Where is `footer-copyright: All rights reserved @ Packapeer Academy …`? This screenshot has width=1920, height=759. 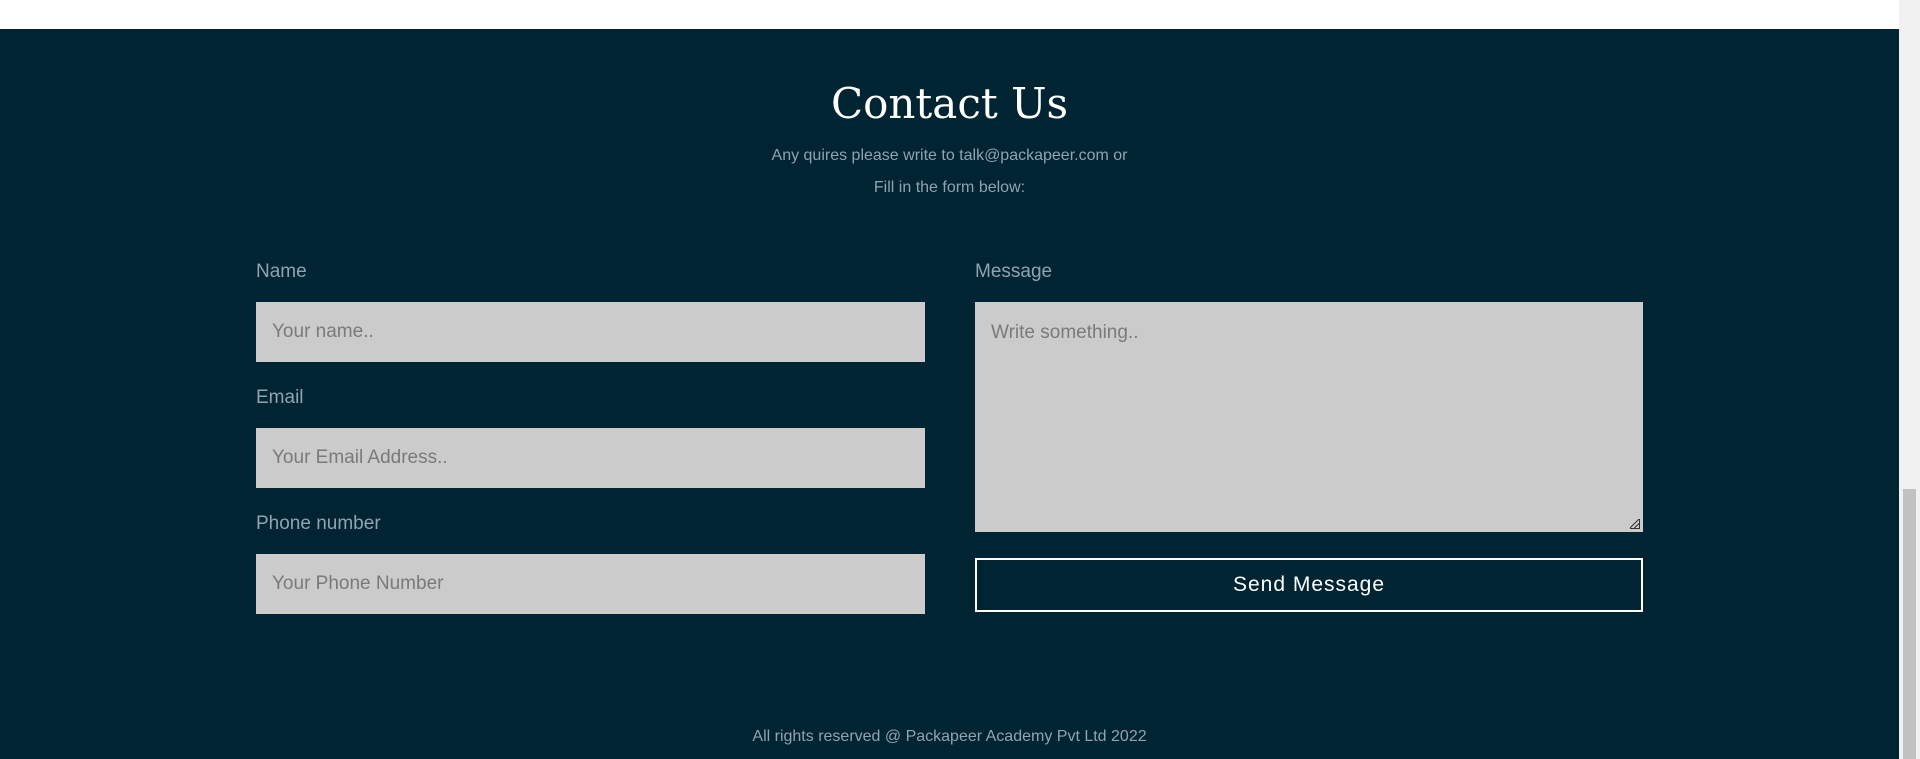 footer-copyright: All rights reserved @ Packapeer Academy … is located at coordinates (949, 736).